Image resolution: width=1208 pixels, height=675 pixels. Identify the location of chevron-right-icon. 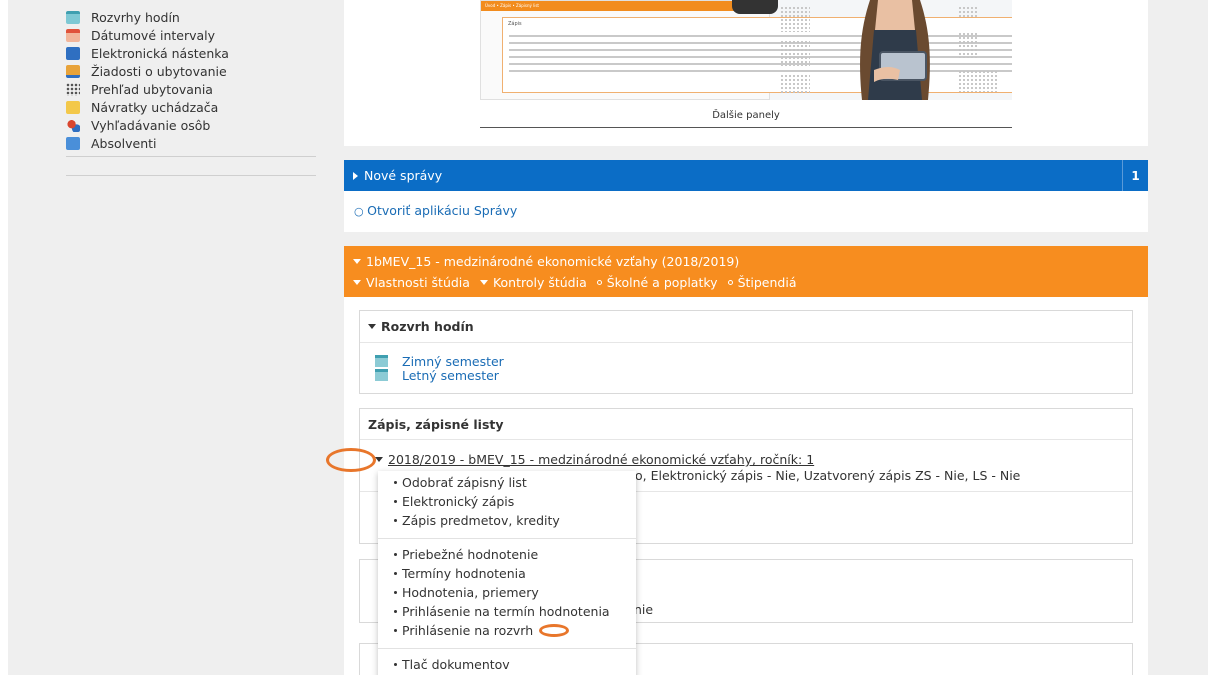
(355, 175).